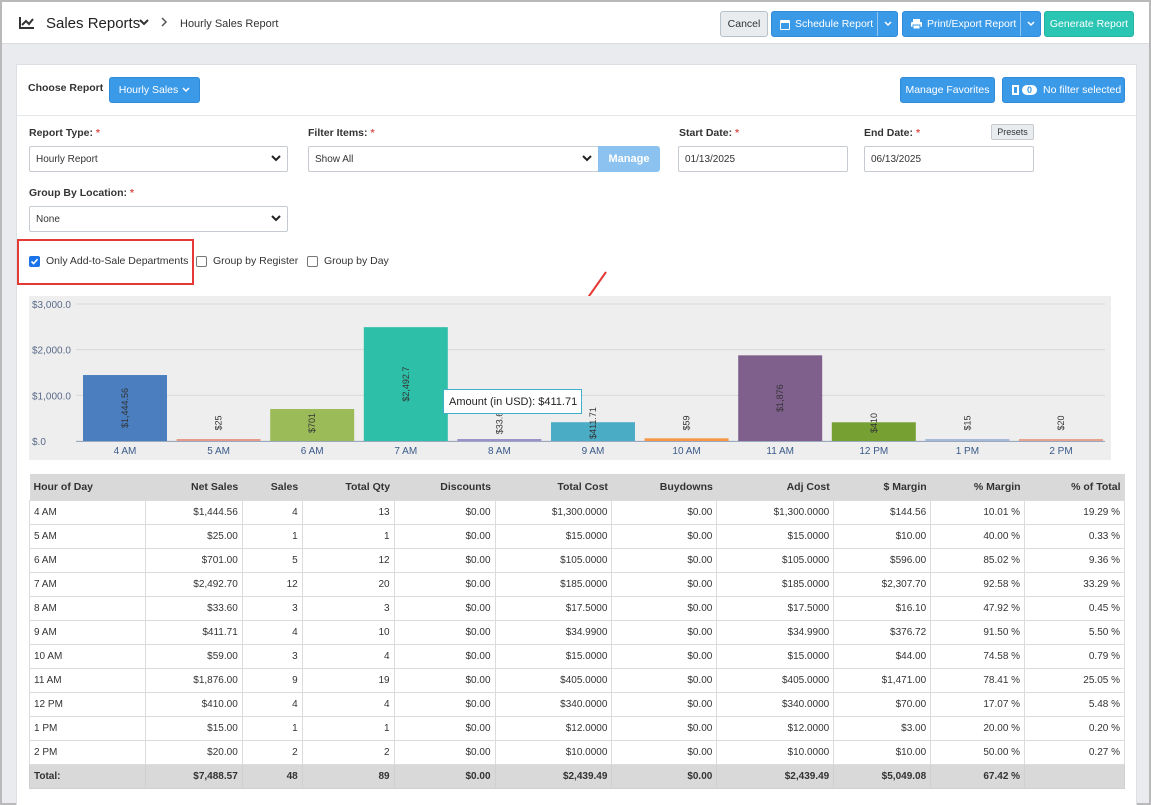 The height and width of the screenshot is (805, 1151). Describe the element at coordinates (272, 487) in the screenshot. I see `column-header: Sales` at that location.